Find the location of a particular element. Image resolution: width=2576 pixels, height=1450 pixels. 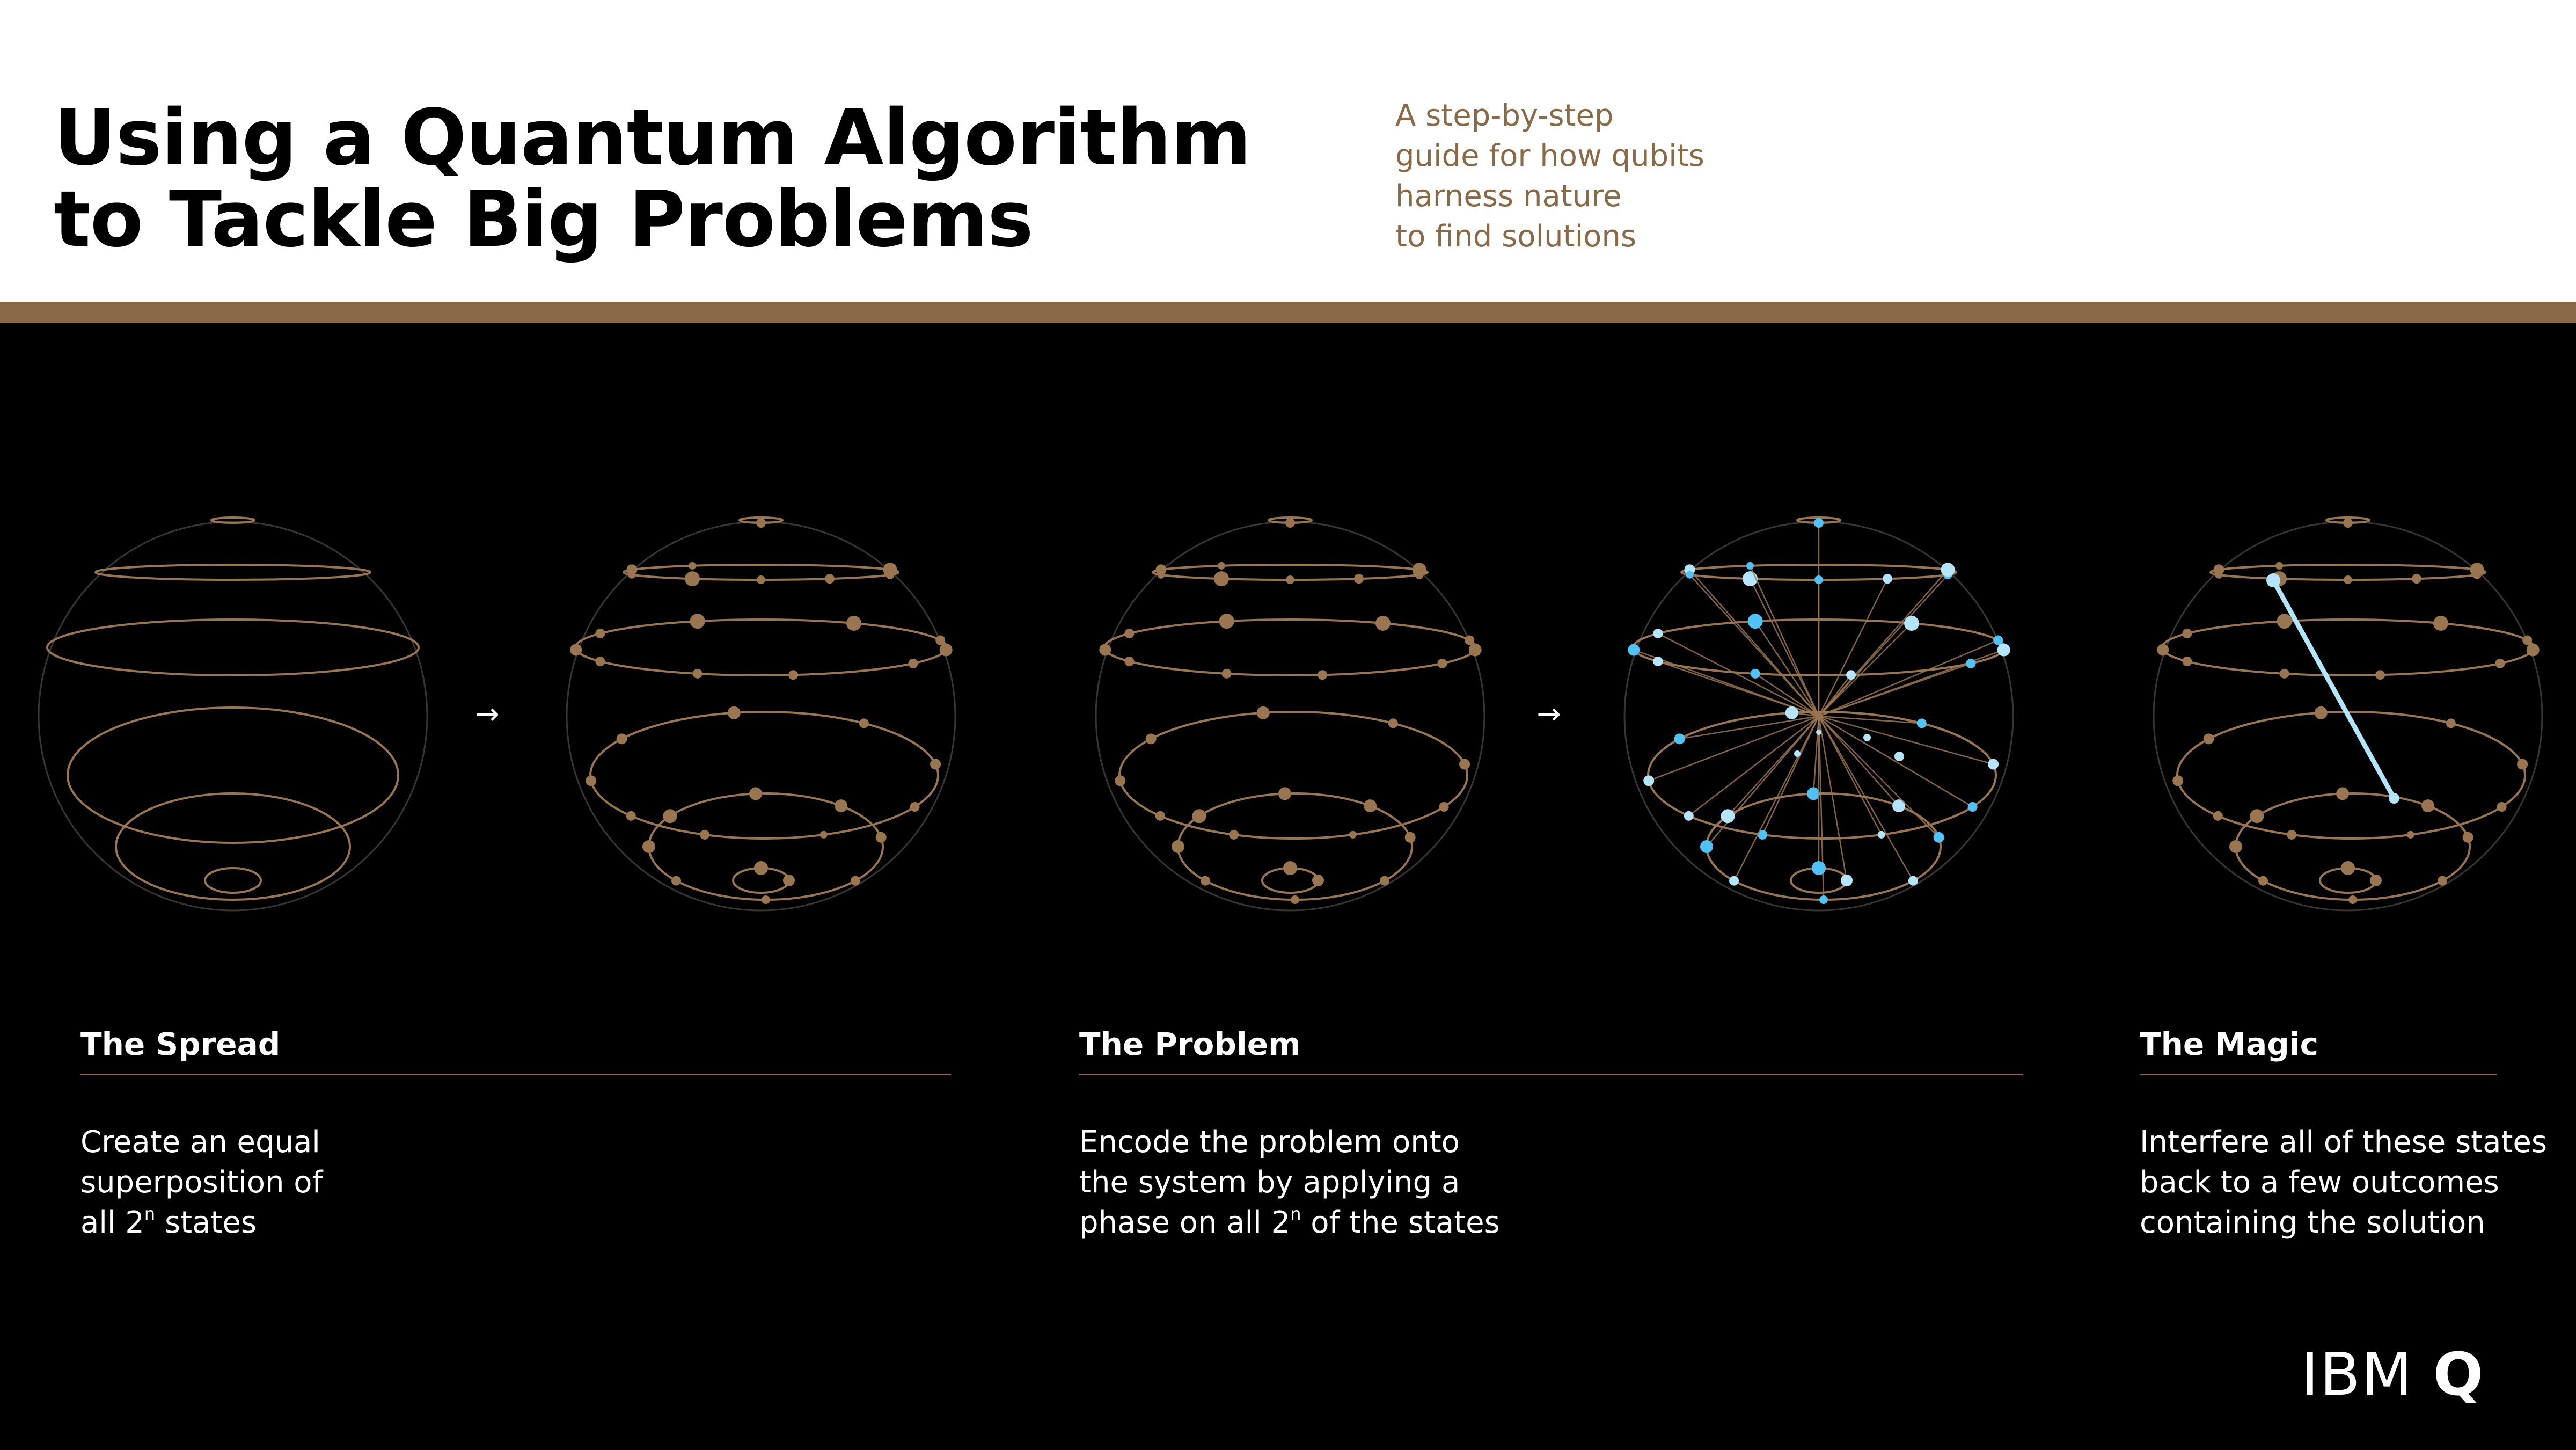

solution-path is located at coordinates (2334, 689).